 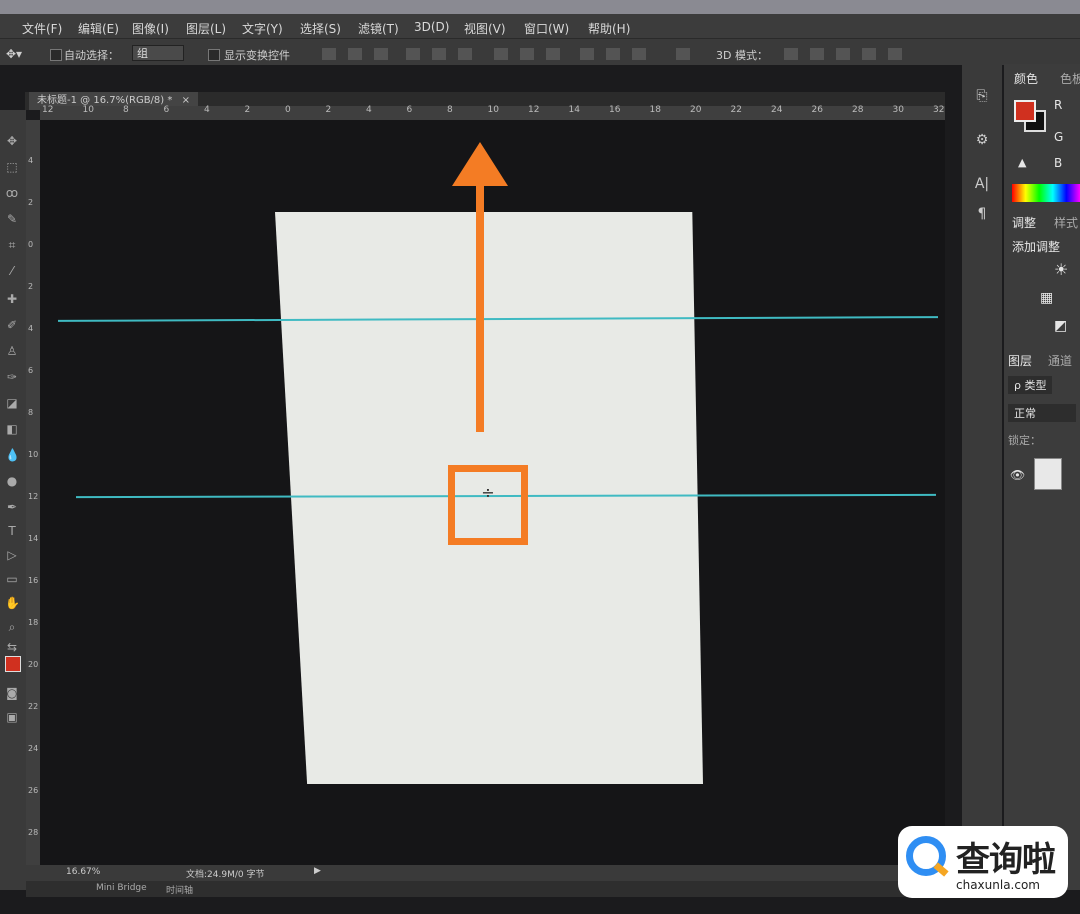 I want to click on zoom-level: 16.67%, so click(x=83, y=872).